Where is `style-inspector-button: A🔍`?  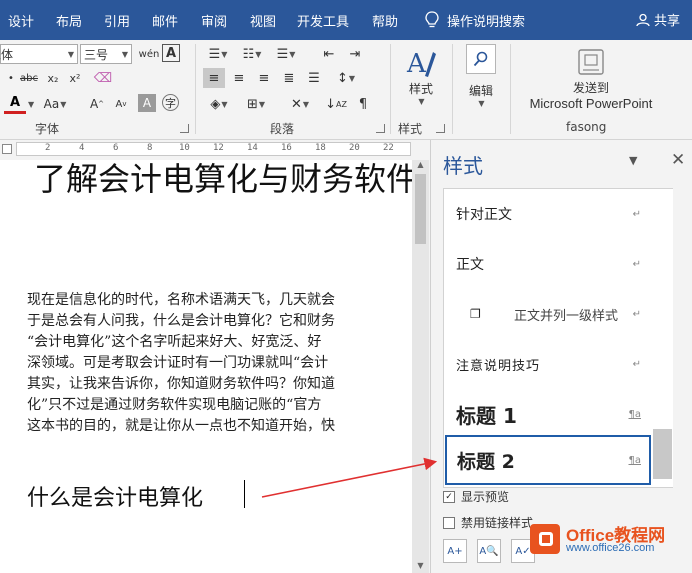
style-inspector-button: A🔍 is located at coordinates (489, 551).